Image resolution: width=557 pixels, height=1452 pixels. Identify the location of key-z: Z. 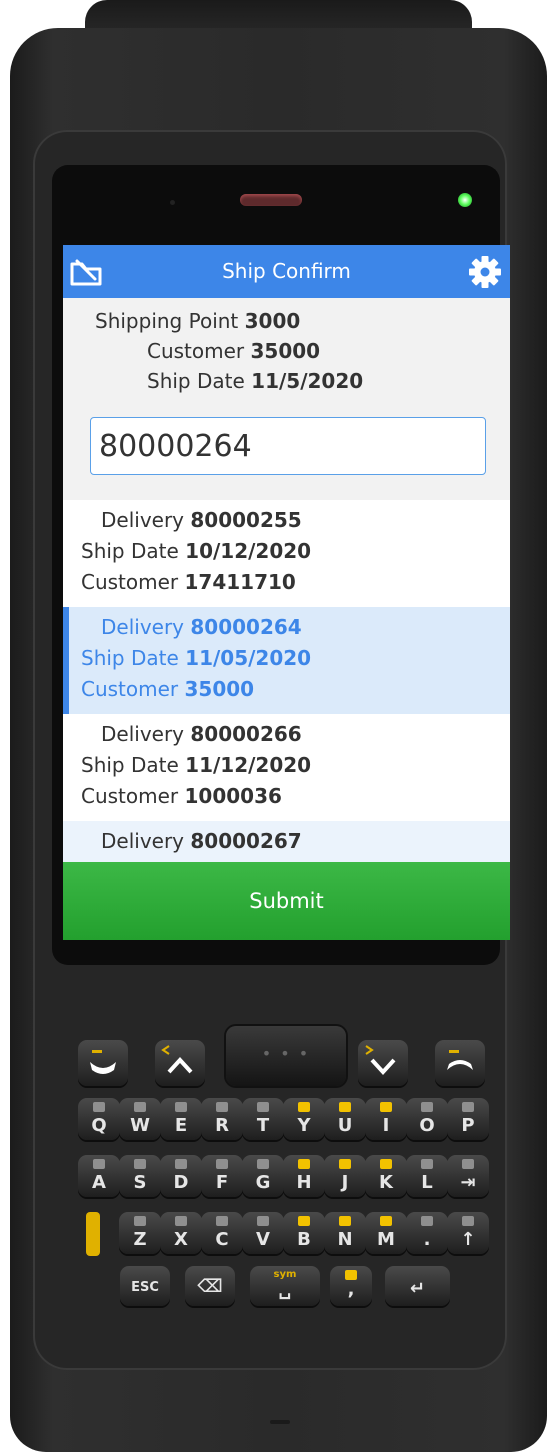
(140, 1233).